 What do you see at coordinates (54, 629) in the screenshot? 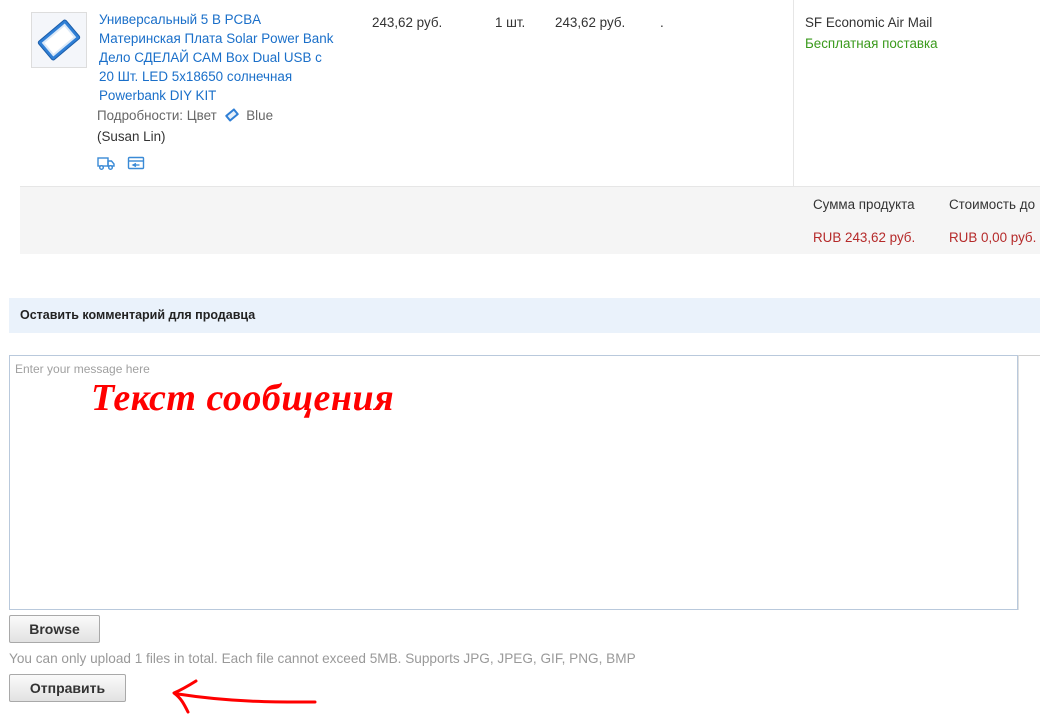
I see `browse-button: Browse` at bounding box center [54, 629].